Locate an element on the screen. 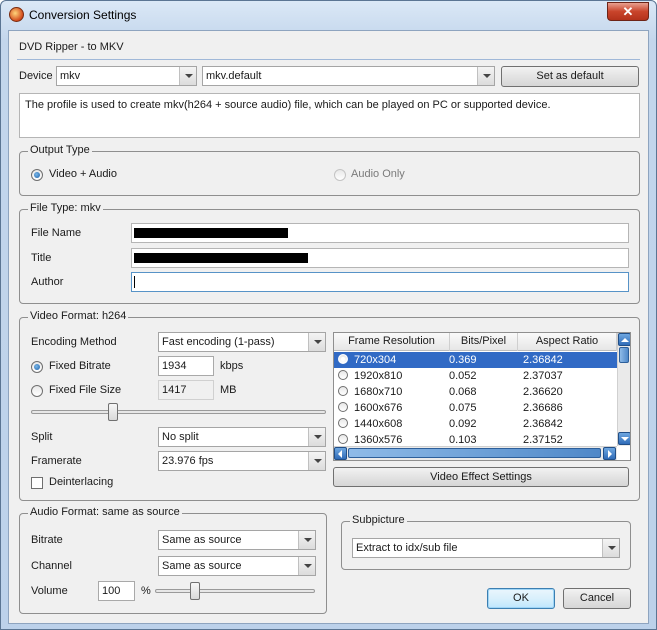 The width and height of the screenshot is (657, 630). page-title: DVD Ripper - to MKV is located at coordinates (71, 47).